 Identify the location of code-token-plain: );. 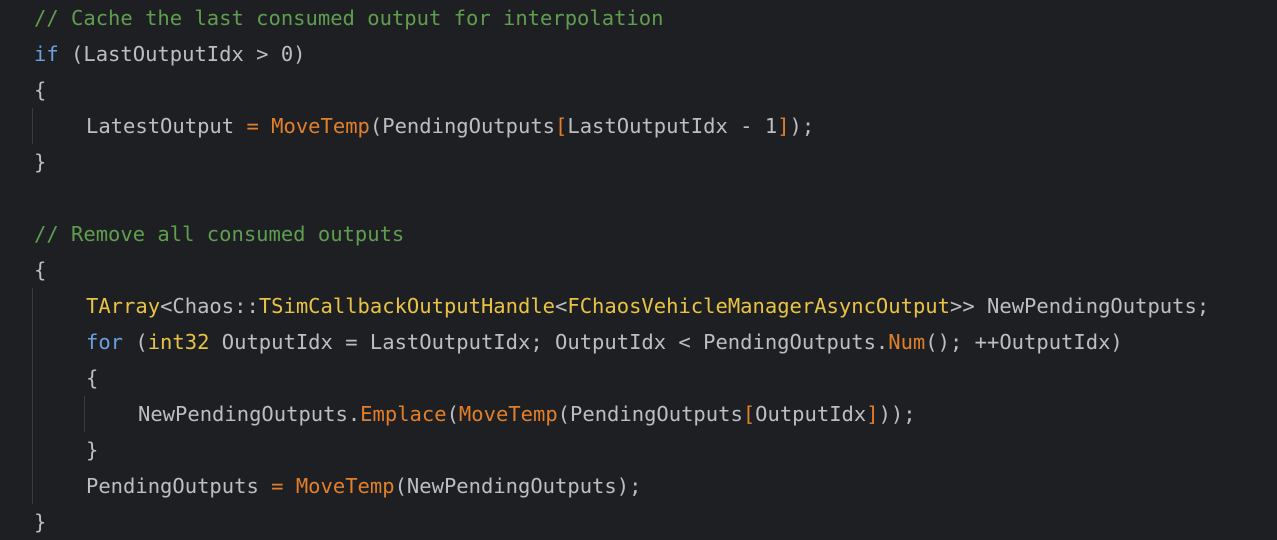
(802, 126).